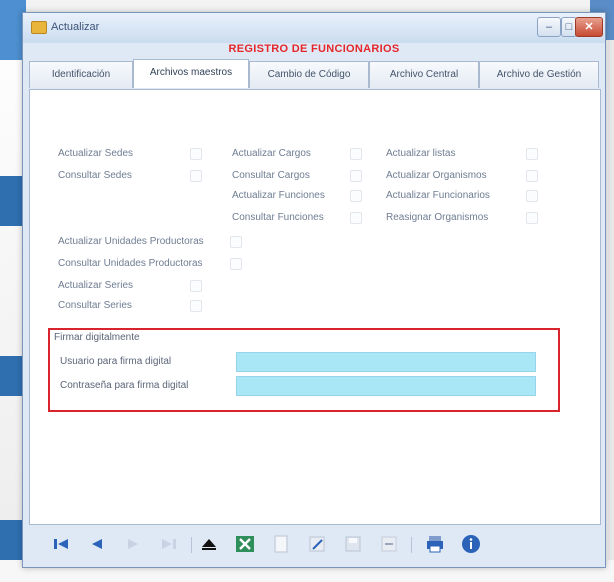 Image resolution: width=614 pixels, height=582 pixels. What do you see at coordinates (116, 361) in the screenshot?
I see `signature-user-label: Usuario para firma digital` at bounding box center [116, 361].